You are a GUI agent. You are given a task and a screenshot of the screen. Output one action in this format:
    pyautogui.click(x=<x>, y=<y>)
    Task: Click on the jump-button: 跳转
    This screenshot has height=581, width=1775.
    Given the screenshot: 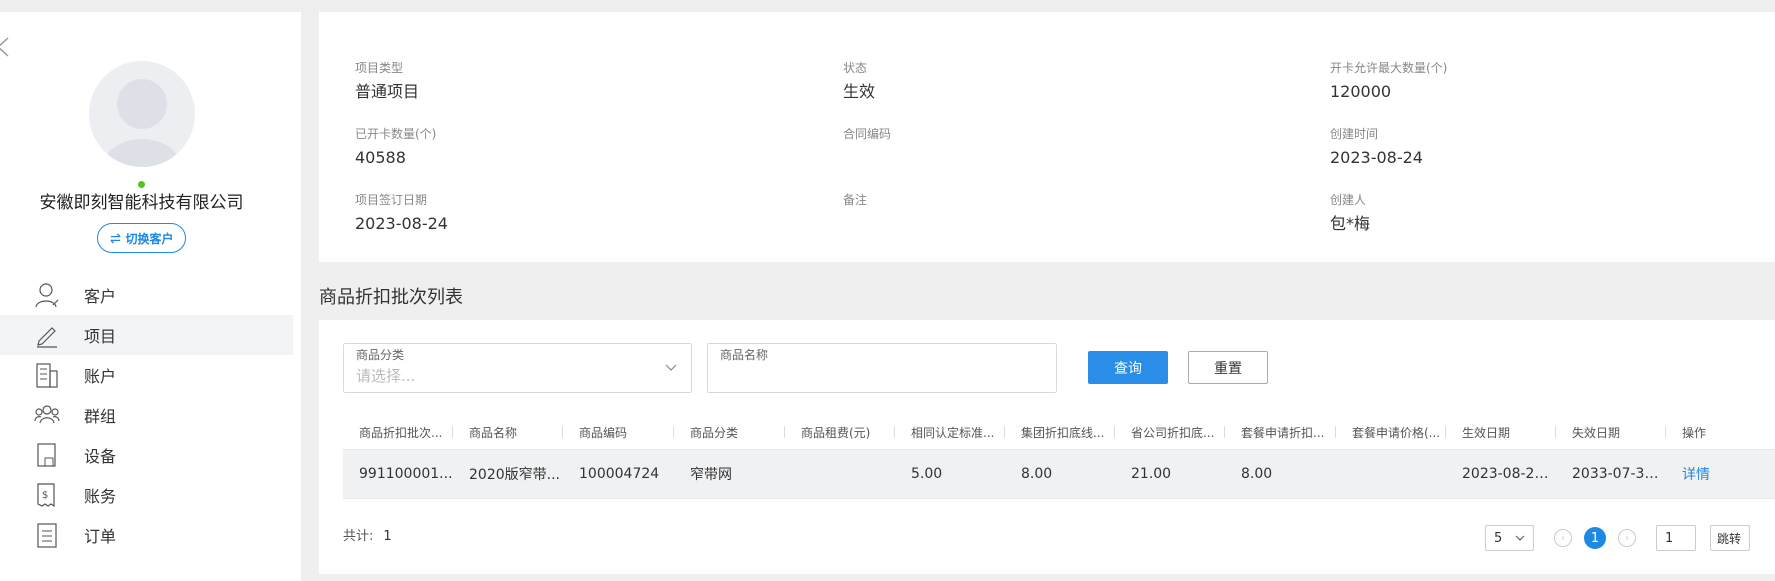 What is the action you would take?
    pyautogui.click(x=1730, y=538)
    